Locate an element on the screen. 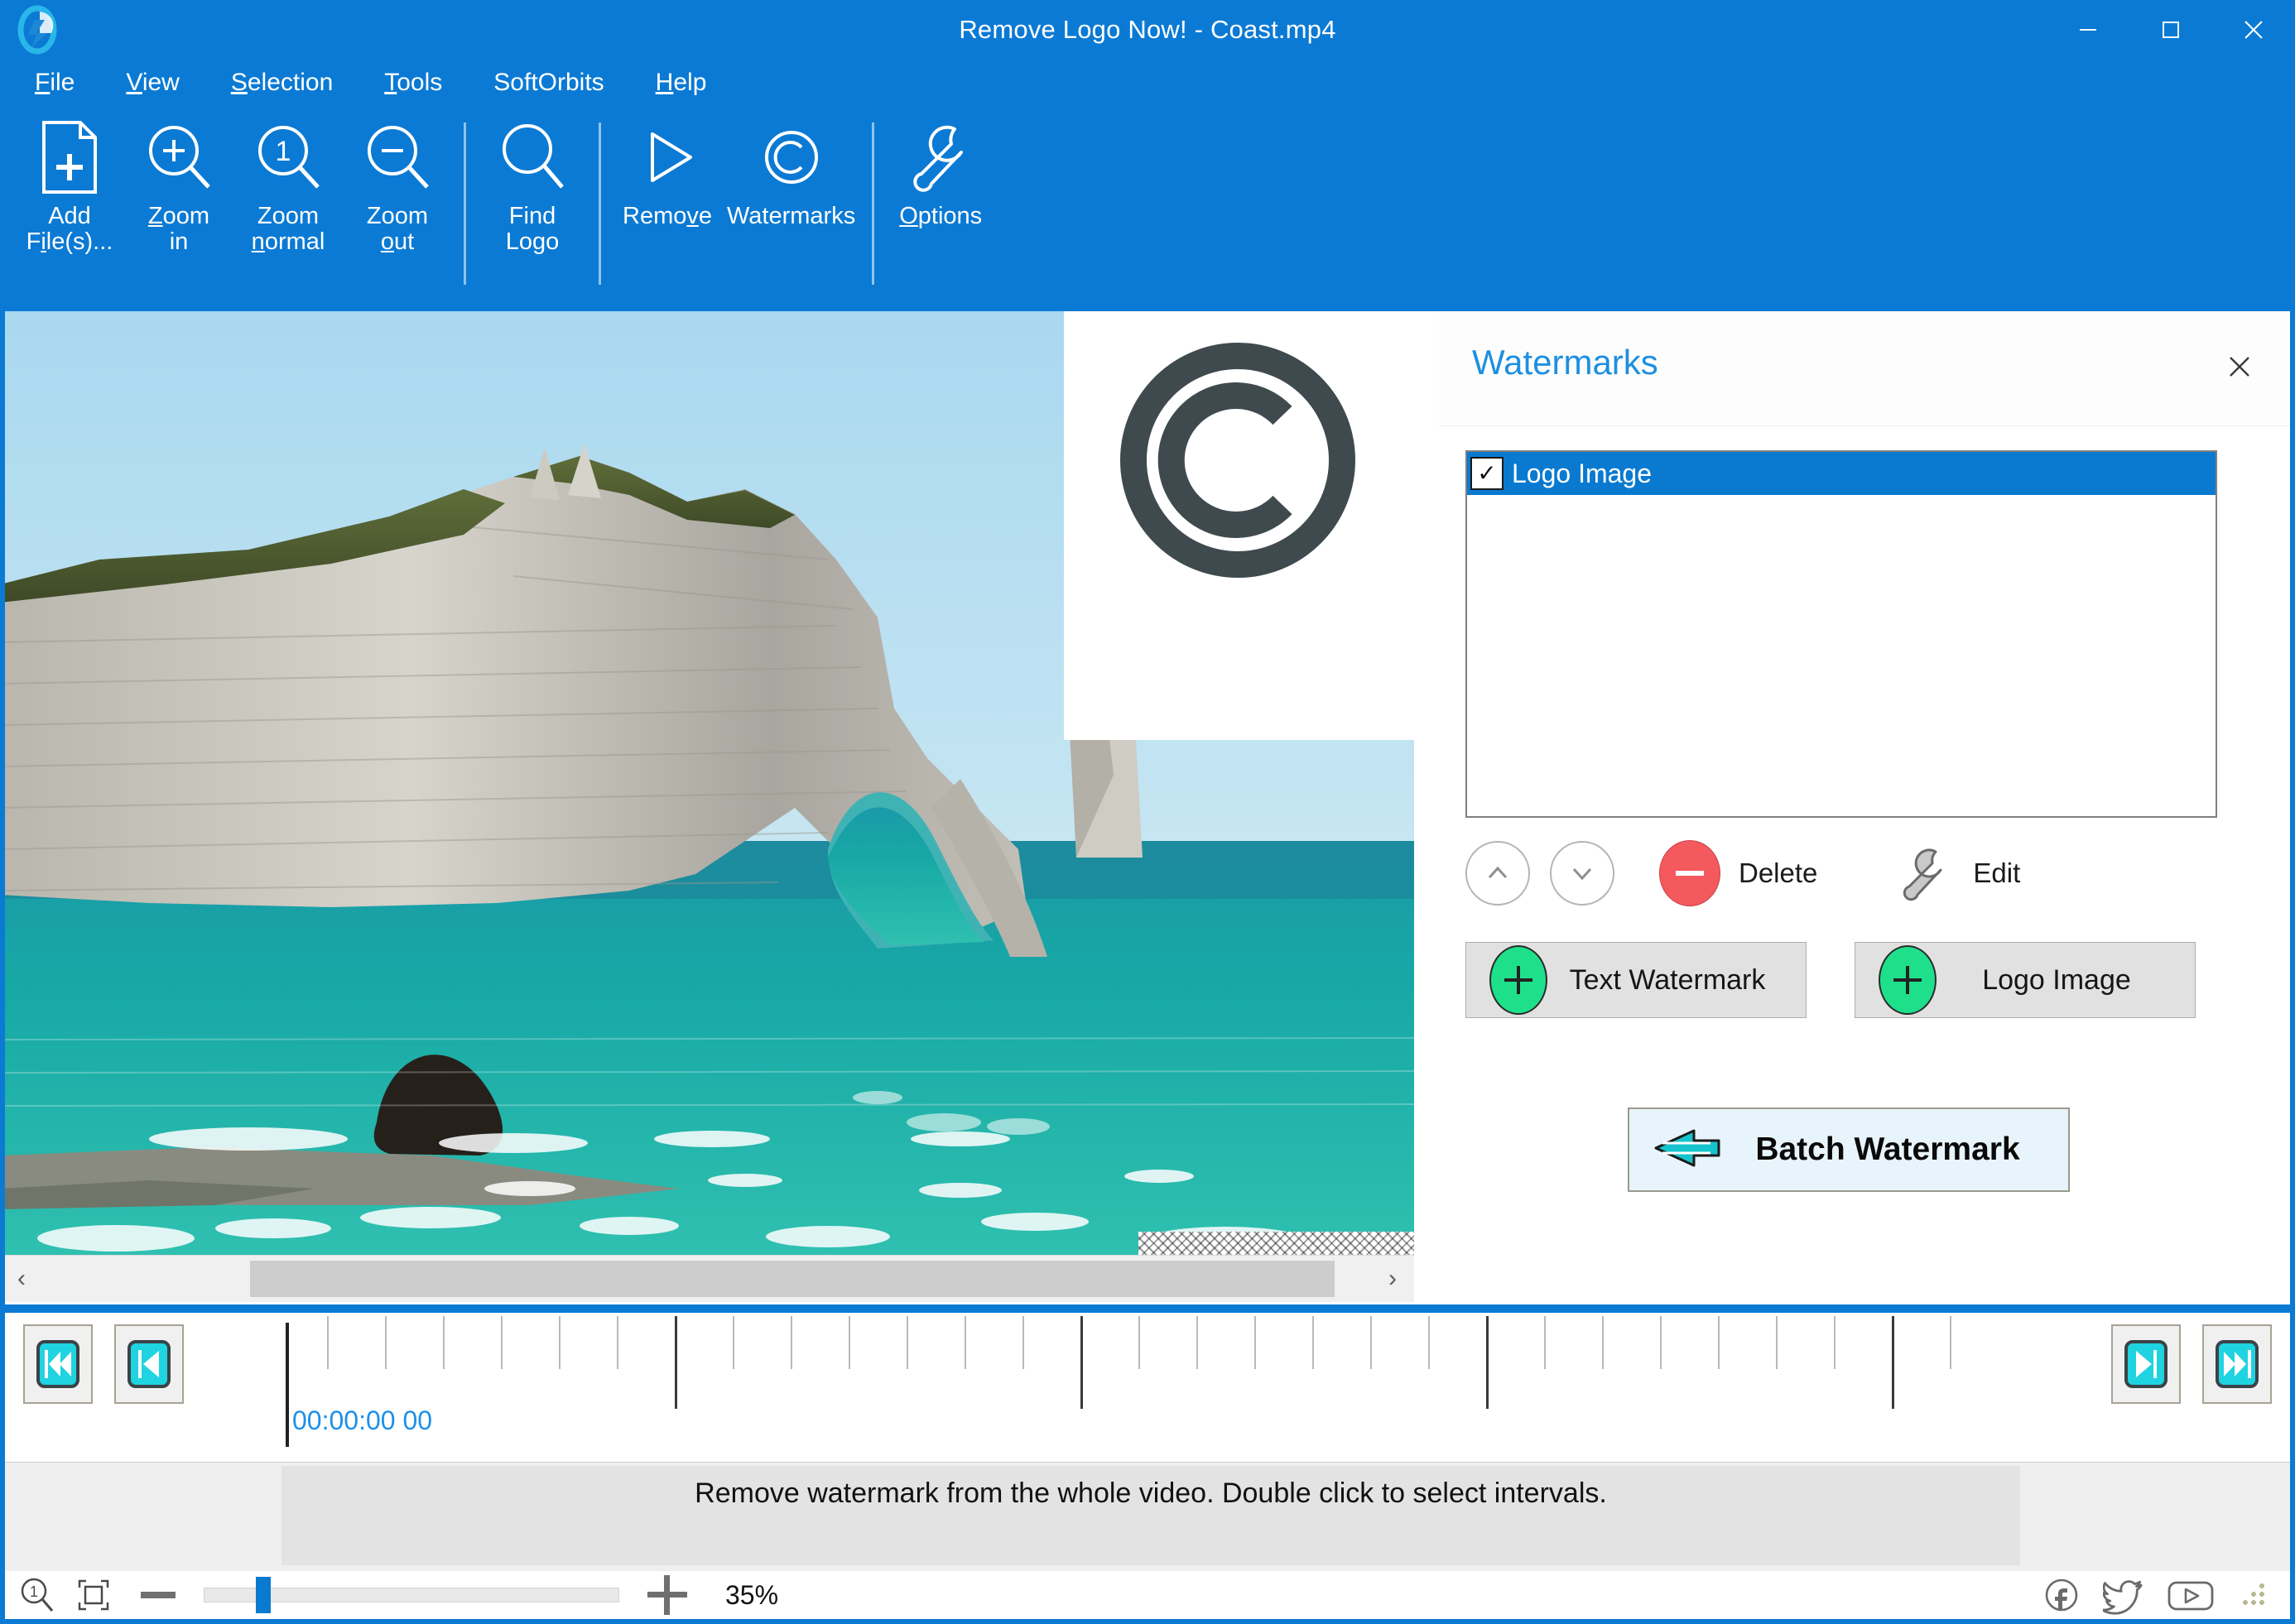 The image size is (2295, 1624). zoom-slider-track is located at coordinates (411, 1595).